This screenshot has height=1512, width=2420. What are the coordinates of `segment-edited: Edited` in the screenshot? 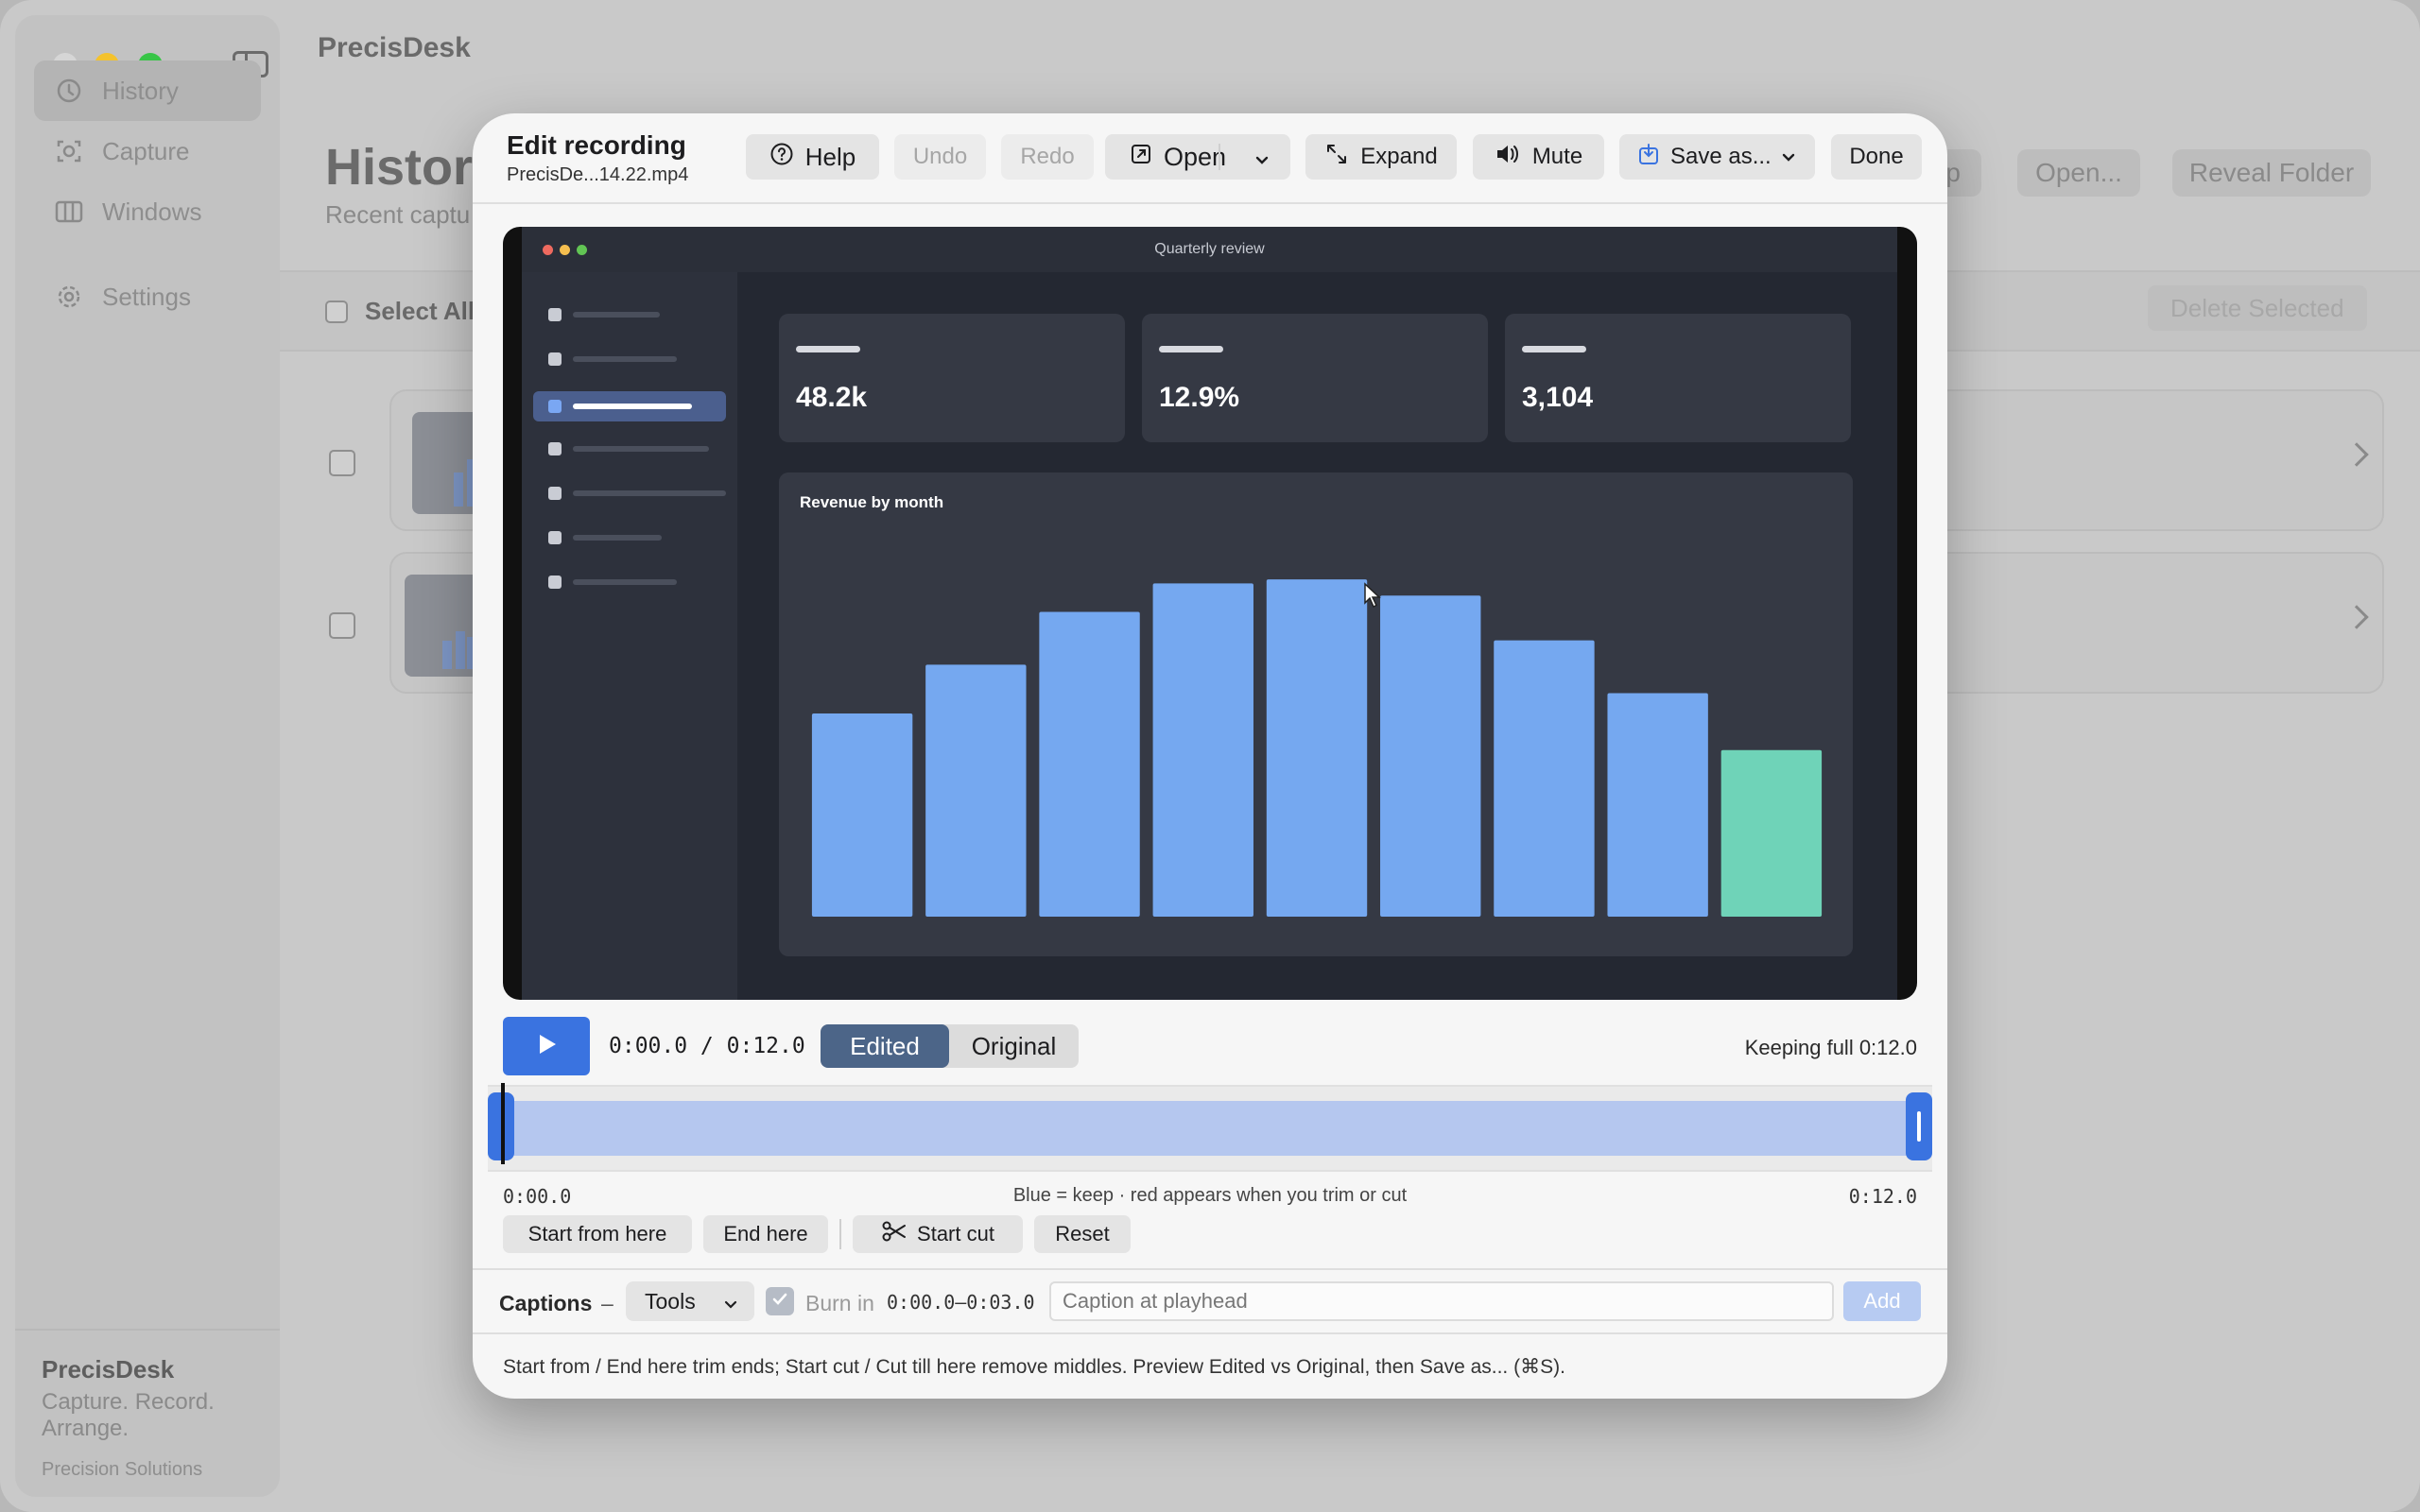 It's located at (885, 1046).